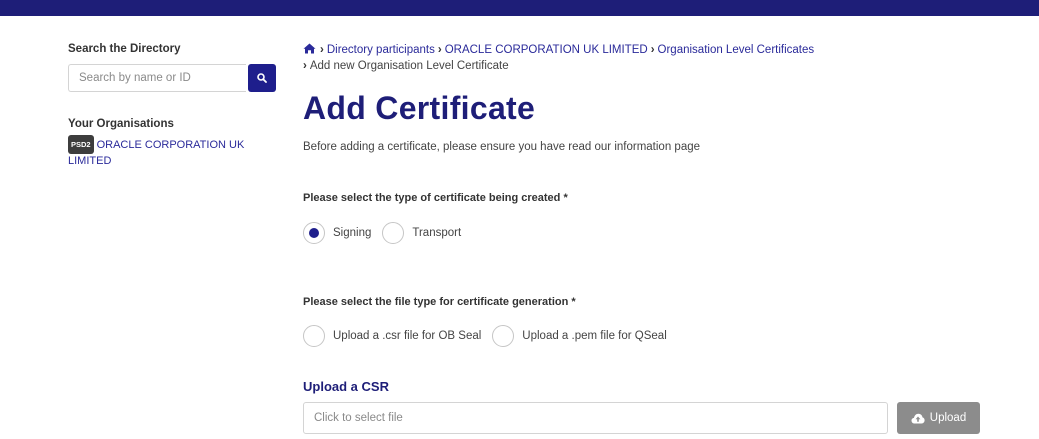 Image resolution: width=1039 pixels, height=439 pixels. Describe the element at coordinates (346, 386) in the screenshot. I see `upload-csr-heading: Upload a CSR` at that location.